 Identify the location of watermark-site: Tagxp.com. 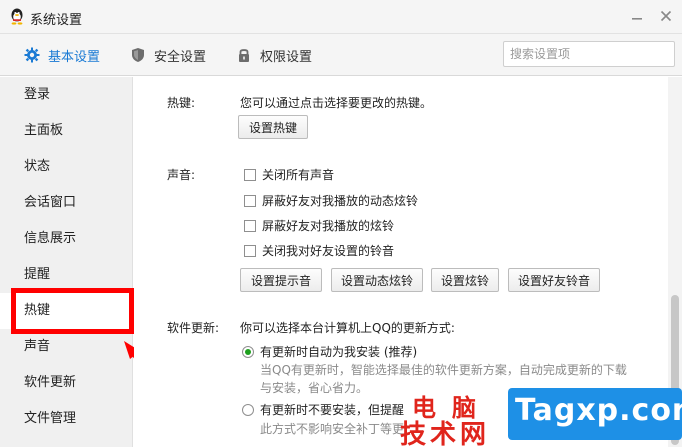
(598, 410).